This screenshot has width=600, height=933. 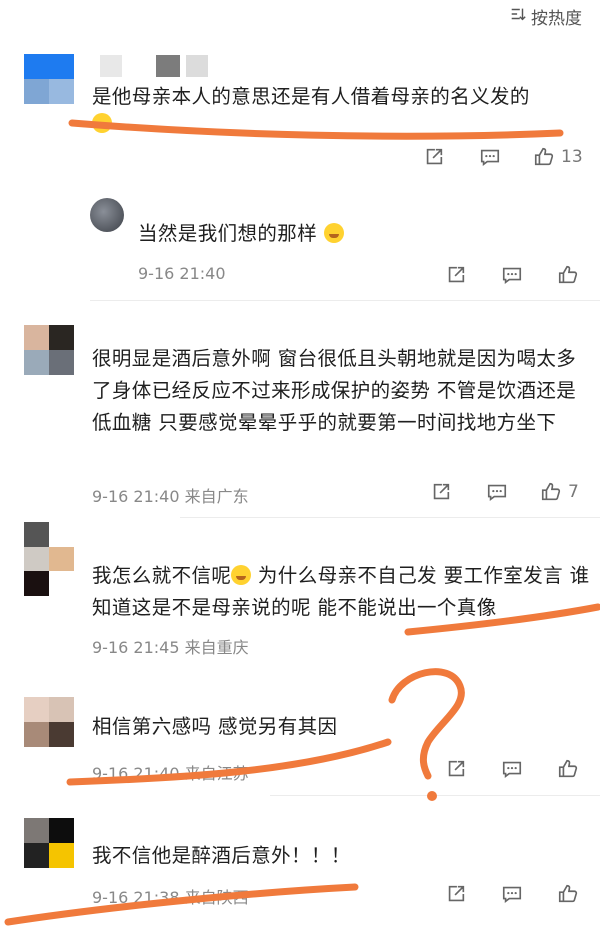 I want to click on like-count: 7, so click(x=573, y=492).